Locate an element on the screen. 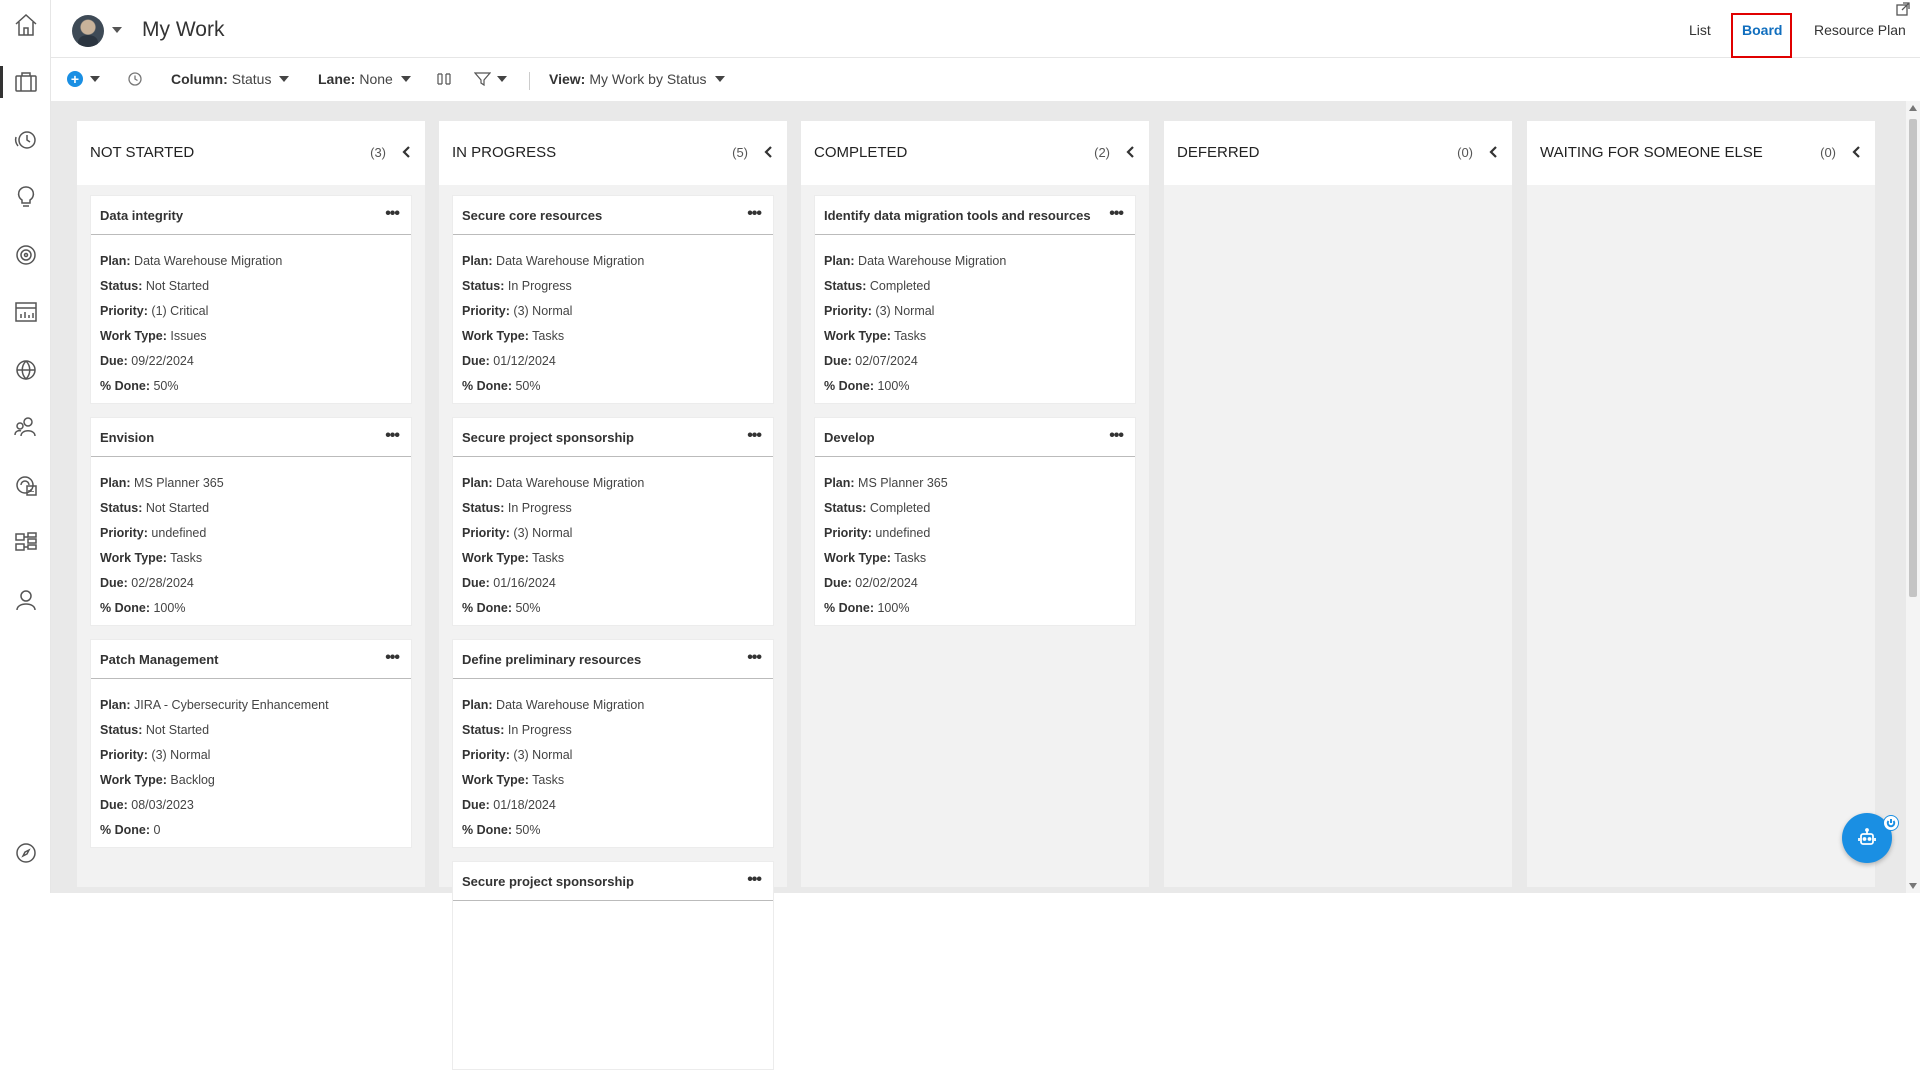 The image size is (1920, 1083). add-button: + is located at coordinates (83, 79).